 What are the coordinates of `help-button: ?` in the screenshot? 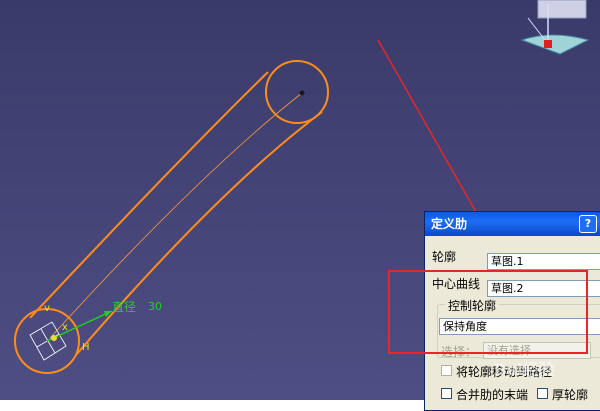 It's located at (588, 224).